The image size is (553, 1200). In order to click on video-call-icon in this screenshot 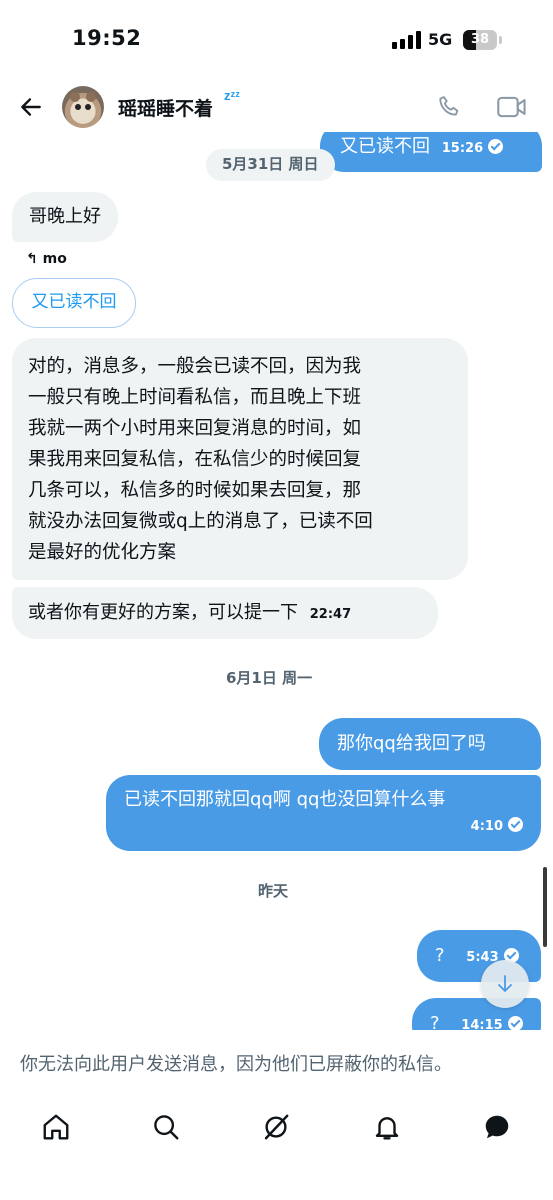, I will do `click(512, 107)`.